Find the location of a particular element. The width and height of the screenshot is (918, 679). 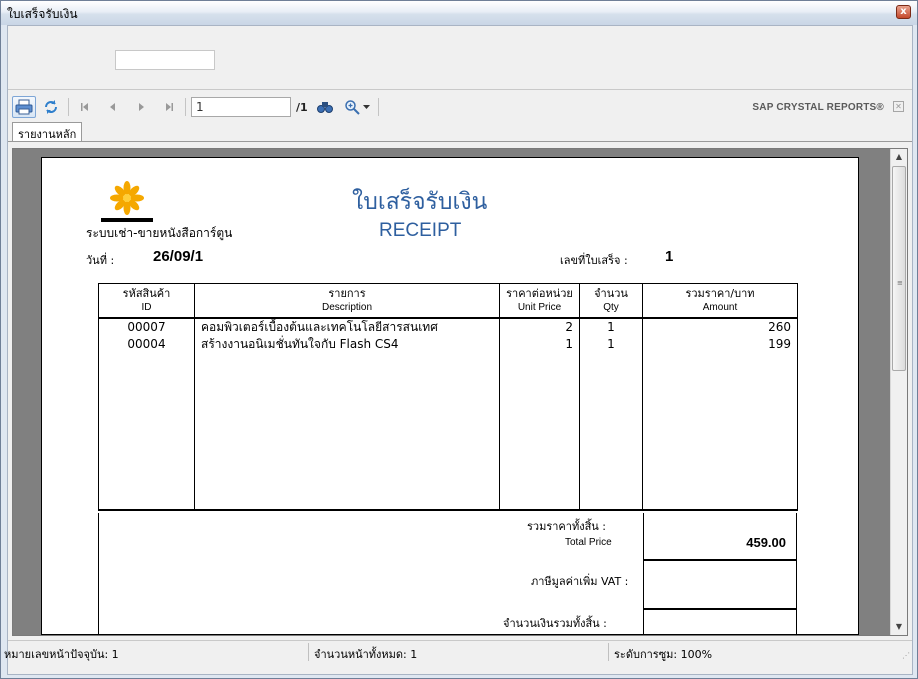

total-price-label: รวมราคาทั้งสิ้น : is located at coordinates (567, 526).